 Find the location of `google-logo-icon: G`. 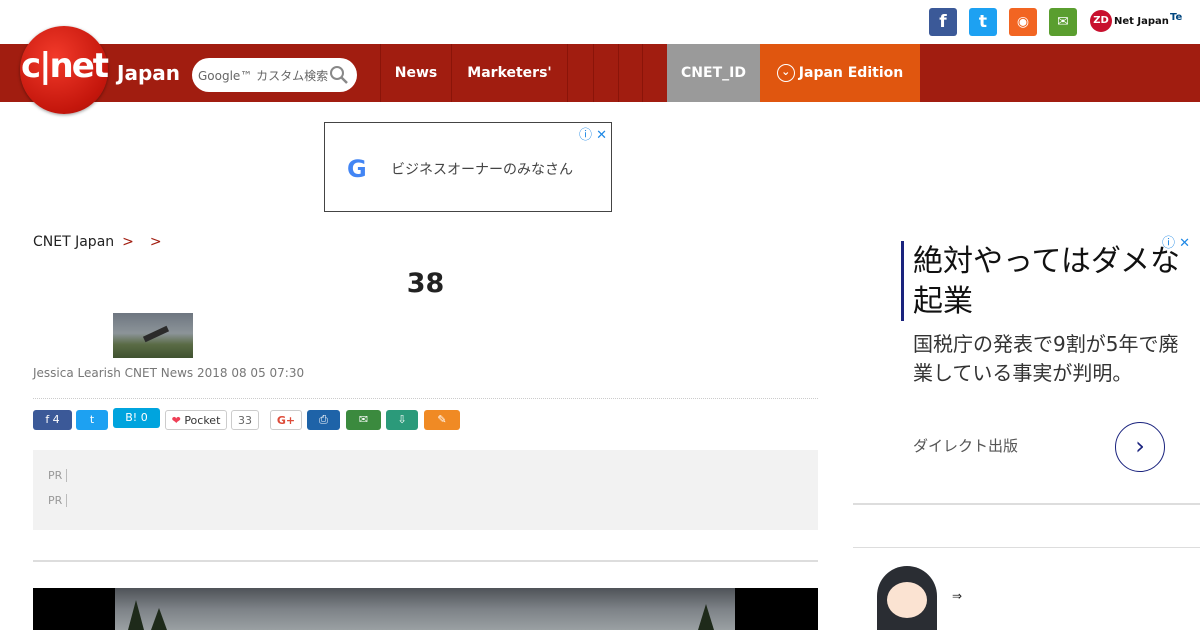

google-logo-icon: G is located at coordinates (357, 169).